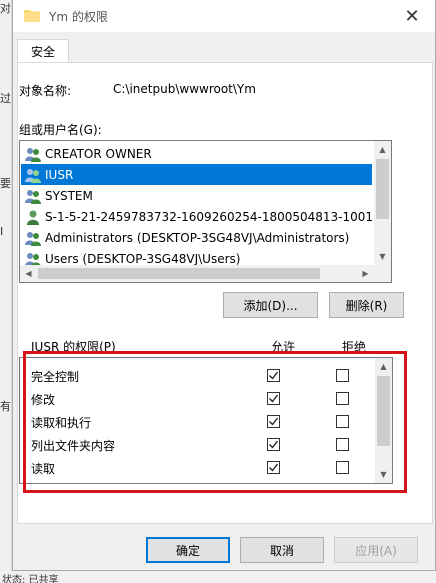 The height and width of the screenshot is (583, 436). What do you see at coordinates (33, 217) in the screenshot?
I see `unknown-user-icon` at bounding box center [33, 217].